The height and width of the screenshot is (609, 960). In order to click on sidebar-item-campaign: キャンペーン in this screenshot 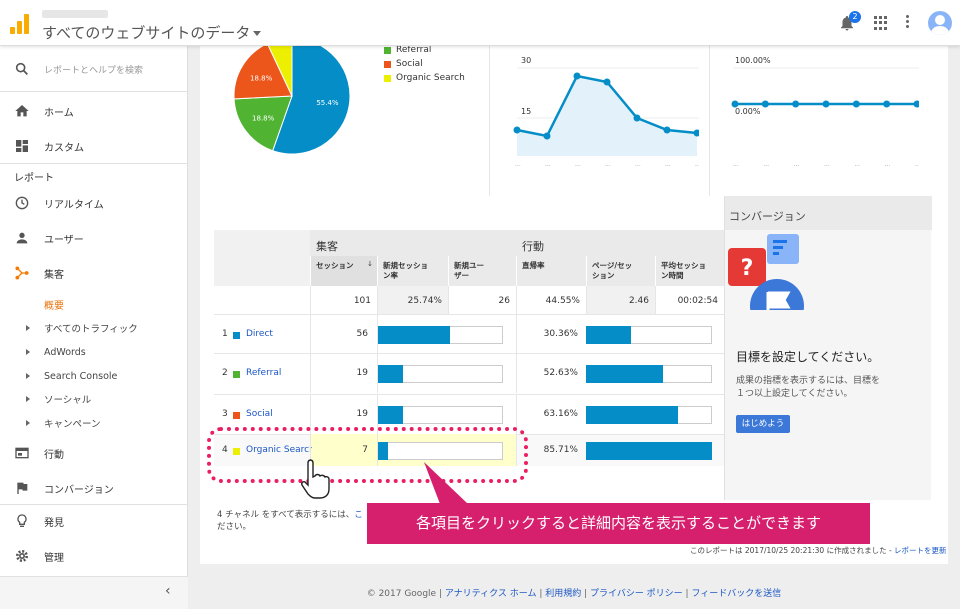, I will do `click(94, 423)`.